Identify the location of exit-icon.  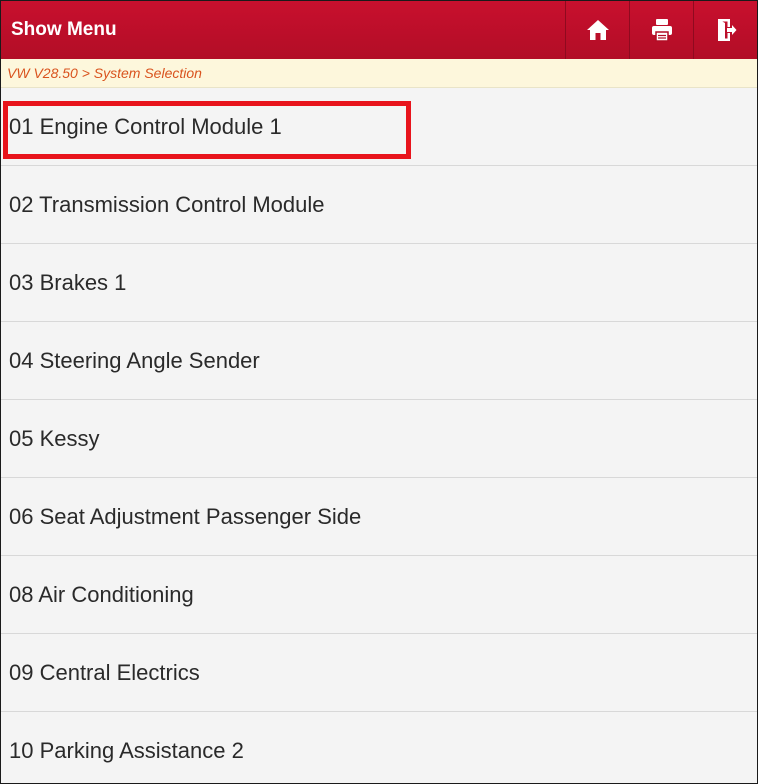
(726, 30).